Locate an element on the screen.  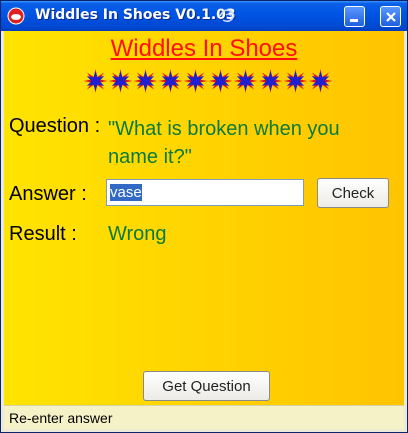
answer-label: Answer : is located at coordinates (48, 194).